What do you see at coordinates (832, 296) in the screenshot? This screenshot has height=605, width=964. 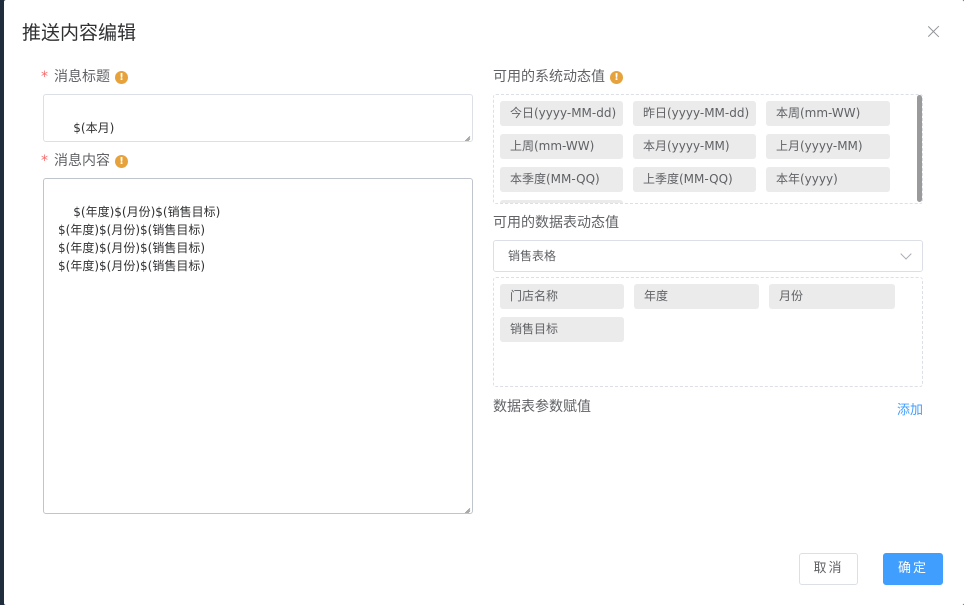 I see `table-value-tag: 月份` at bounding box center [832, 296].